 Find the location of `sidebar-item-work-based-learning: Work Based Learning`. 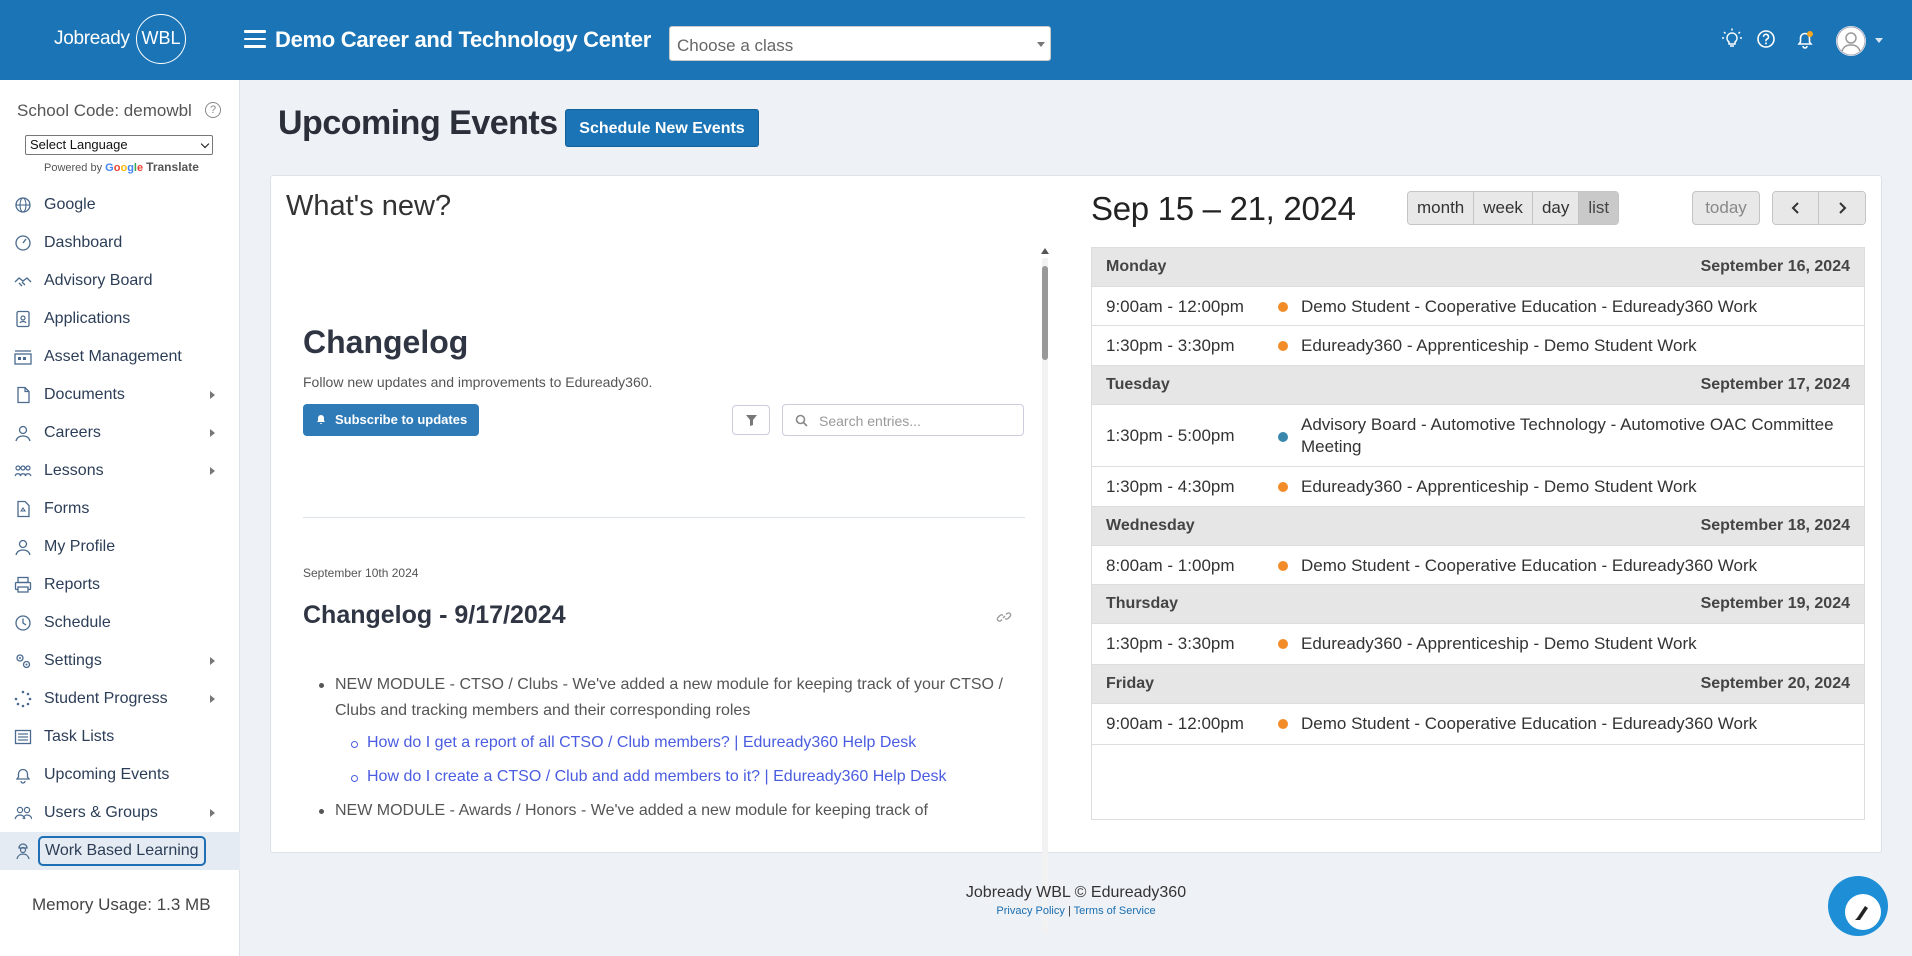

sidebar-item-work-based-learning: Work Based Learning is located at coordinates (120, 851).